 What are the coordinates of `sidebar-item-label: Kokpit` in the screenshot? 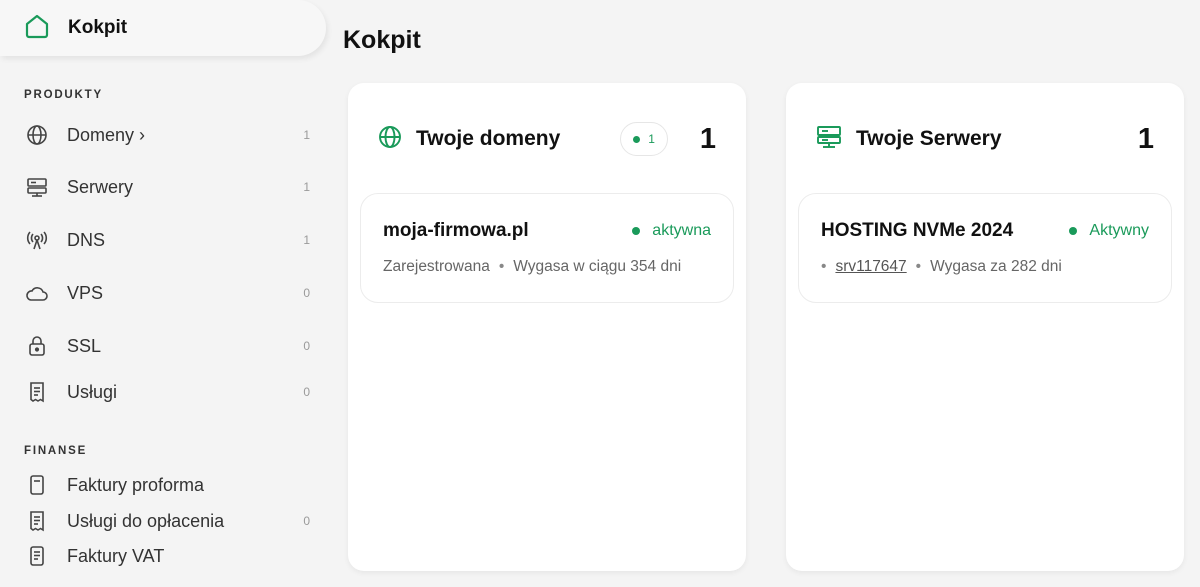 It's located at (98, 27).